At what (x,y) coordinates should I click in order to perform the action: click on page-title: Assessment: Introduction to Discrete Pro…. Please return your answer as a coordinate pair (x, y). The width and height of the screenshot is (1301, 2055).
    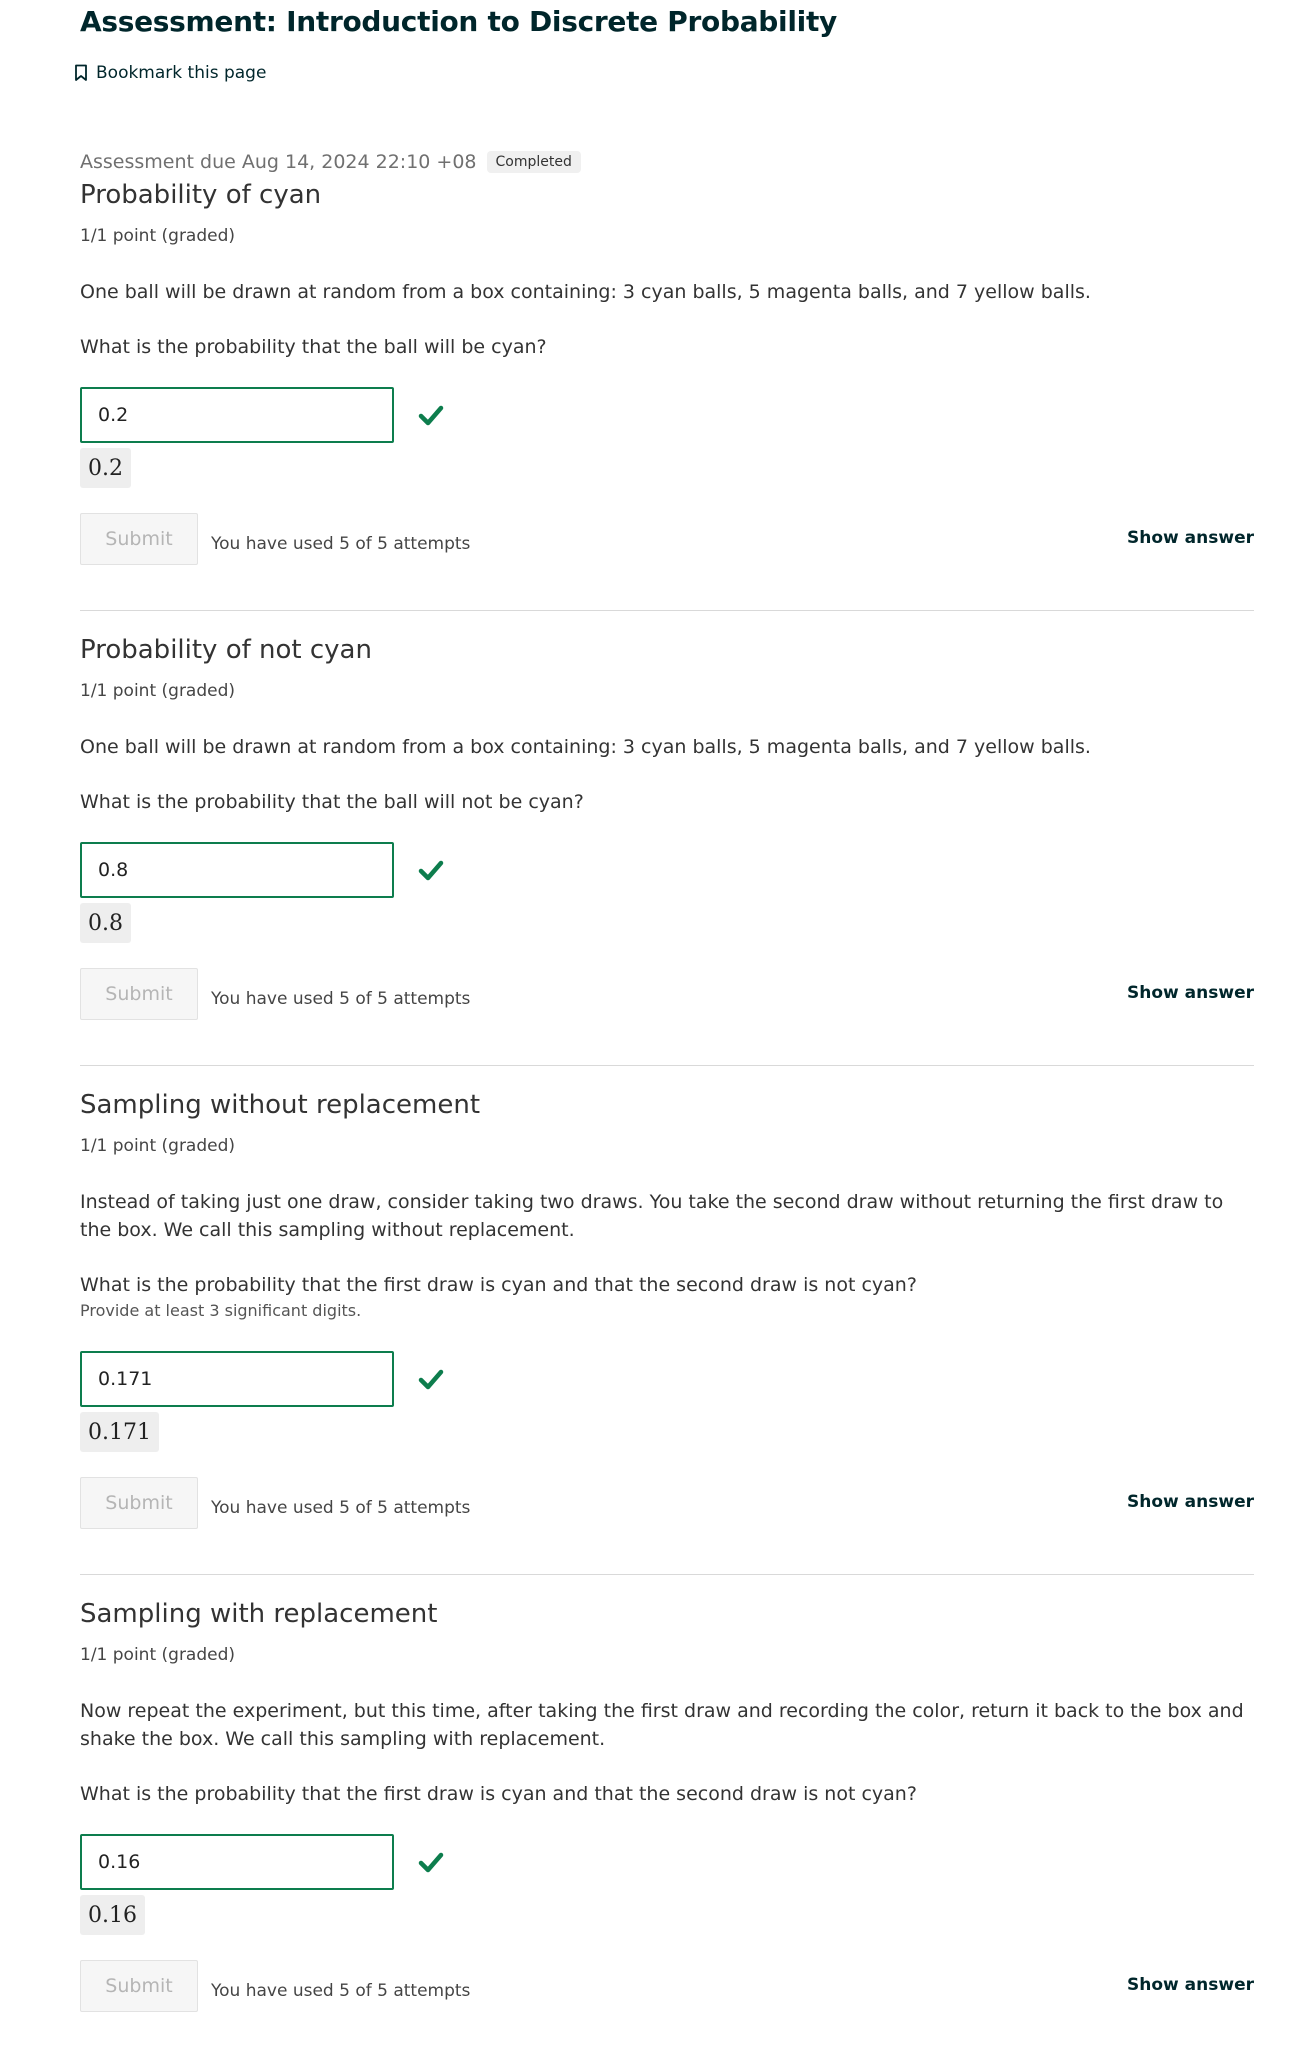
    Looking at the image, I should click on (458, 21).